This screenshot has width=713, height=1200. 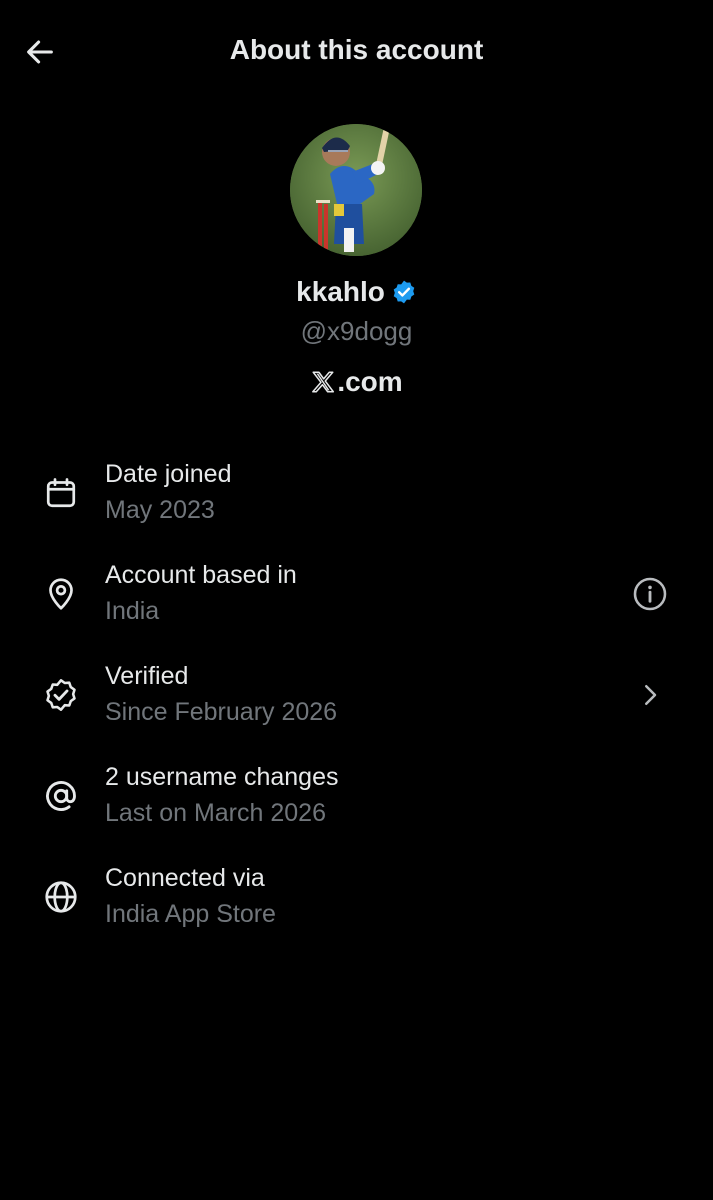 I want to click on website-text: .com, so click(x=370, y=381).